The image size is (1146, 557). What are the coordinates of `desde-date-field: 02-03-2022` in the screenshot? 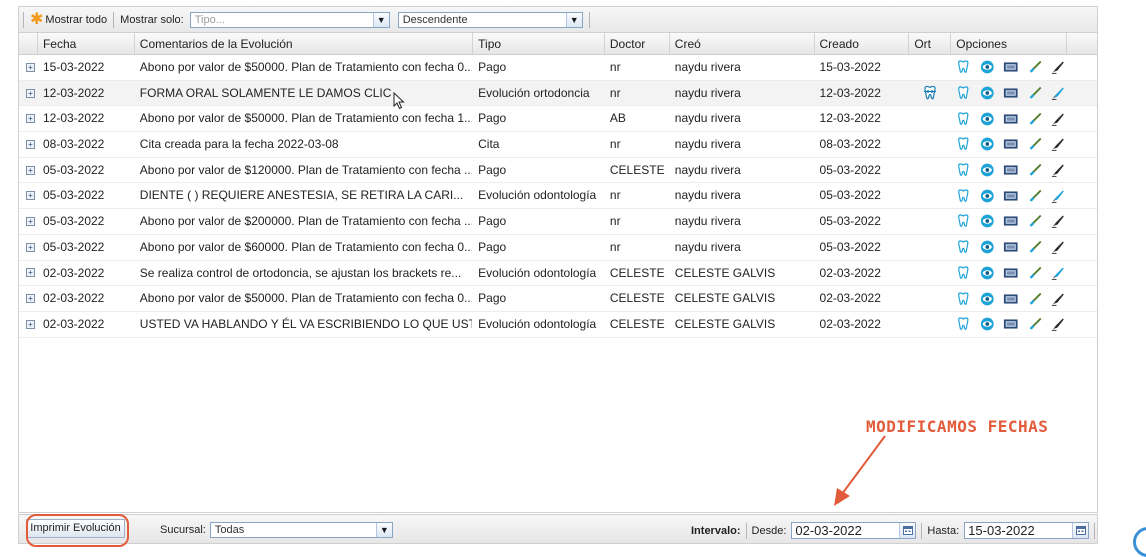 It's located at (854, 530).